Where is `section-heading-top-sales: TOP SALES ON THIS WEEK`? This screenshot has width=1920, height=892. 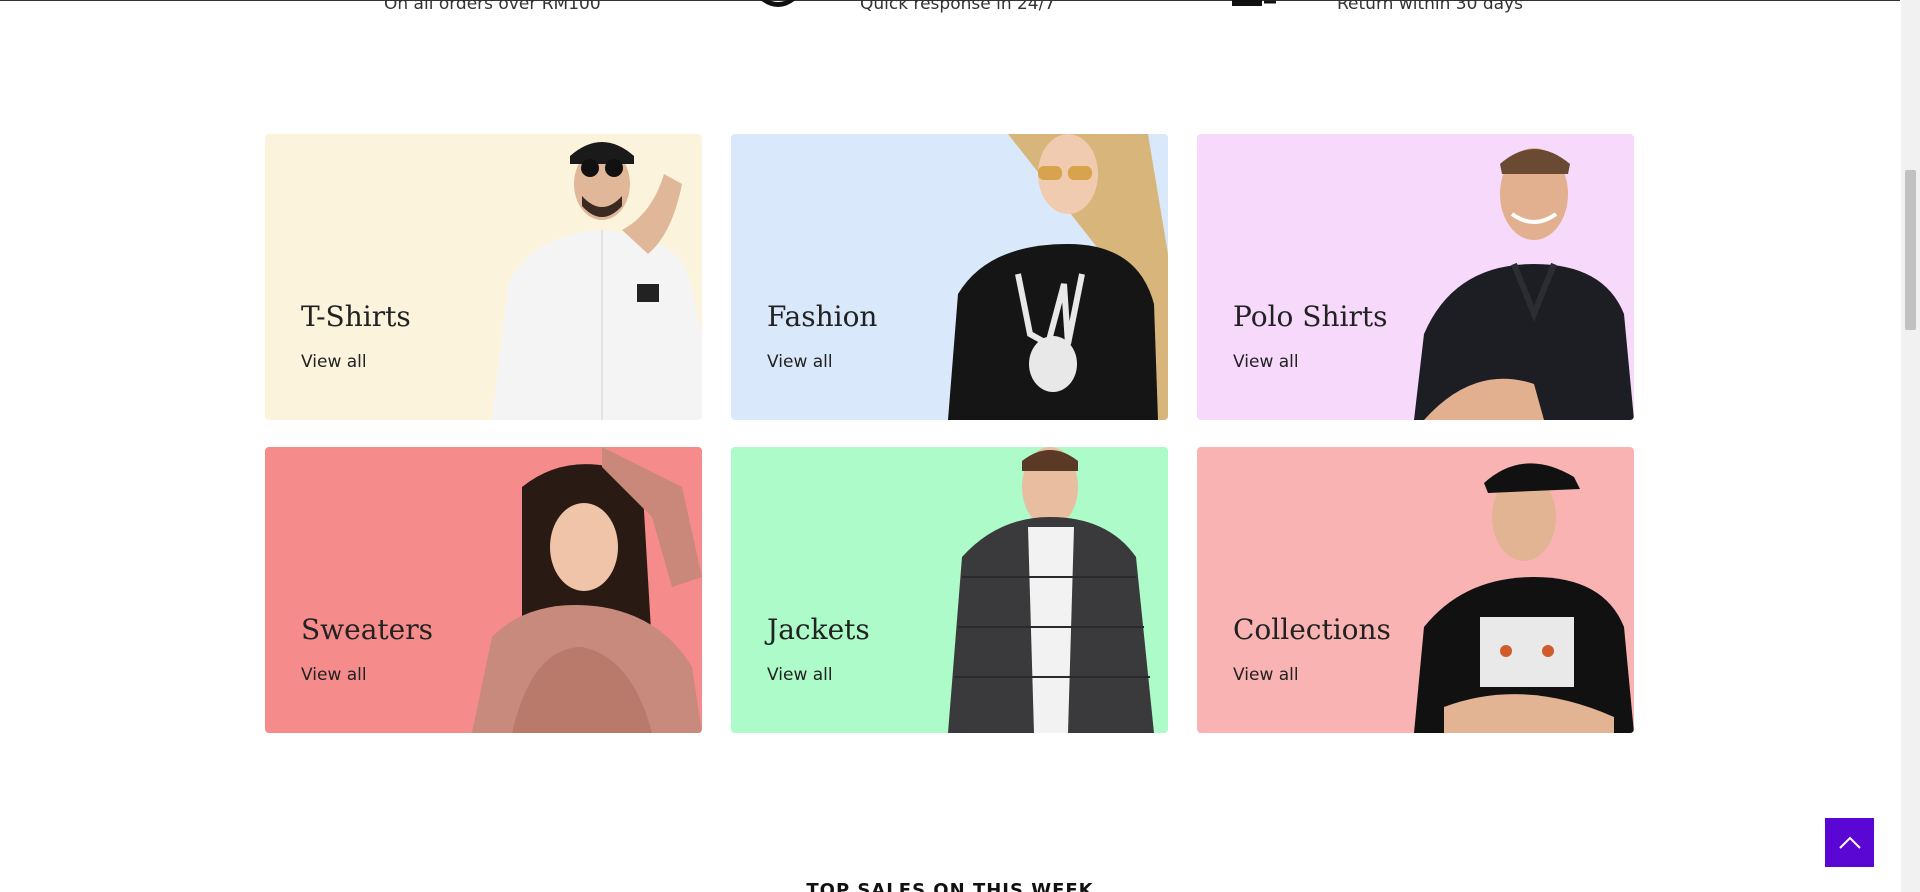 section-heading-top-sales: TOP SALES ON THIS WEEK is located at coordinates (950, 886).